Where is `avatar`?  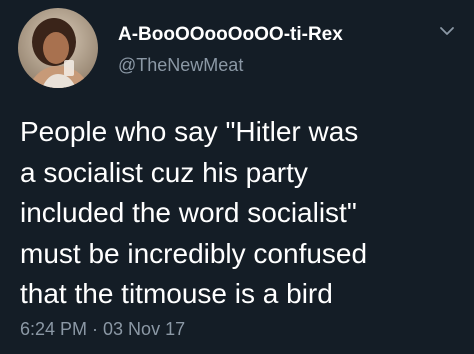
avatar is located at coordinates (58, 48).